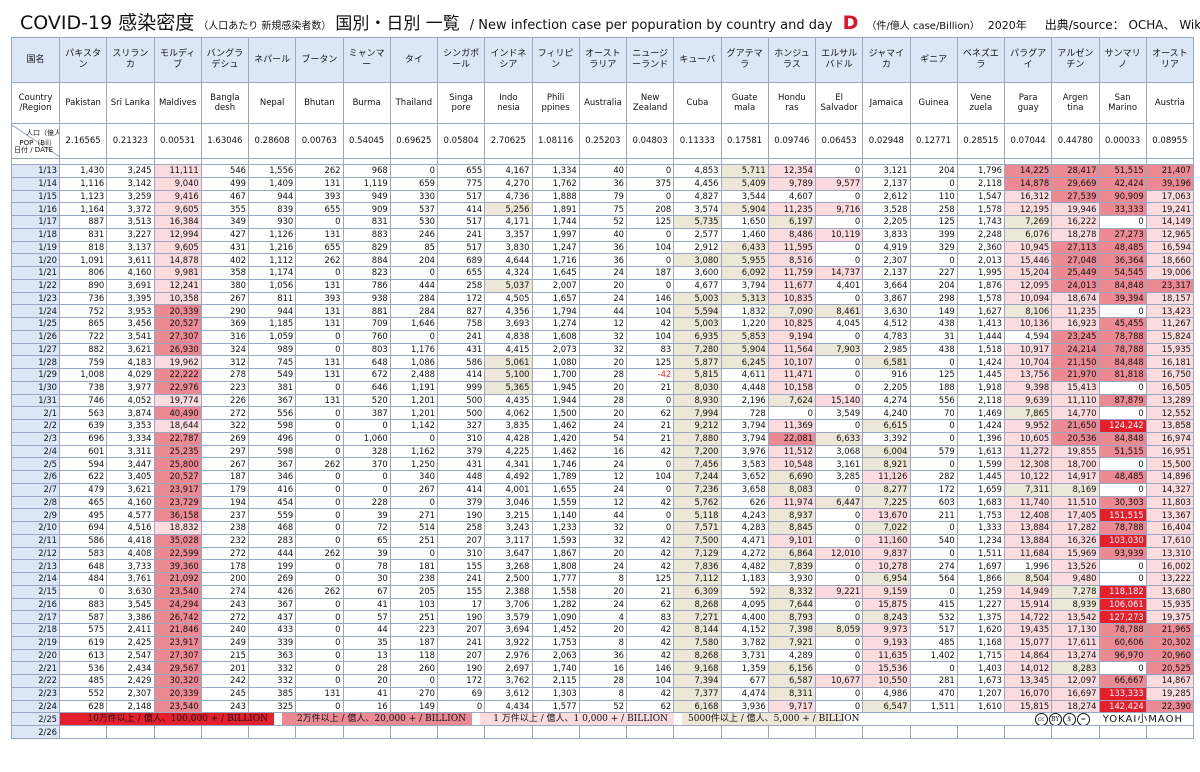 This screenshot has width=1200, height=772. Describe the element at coordinates (130, 311) in the screenshot. I see `value-cell: 3,953` at that location.